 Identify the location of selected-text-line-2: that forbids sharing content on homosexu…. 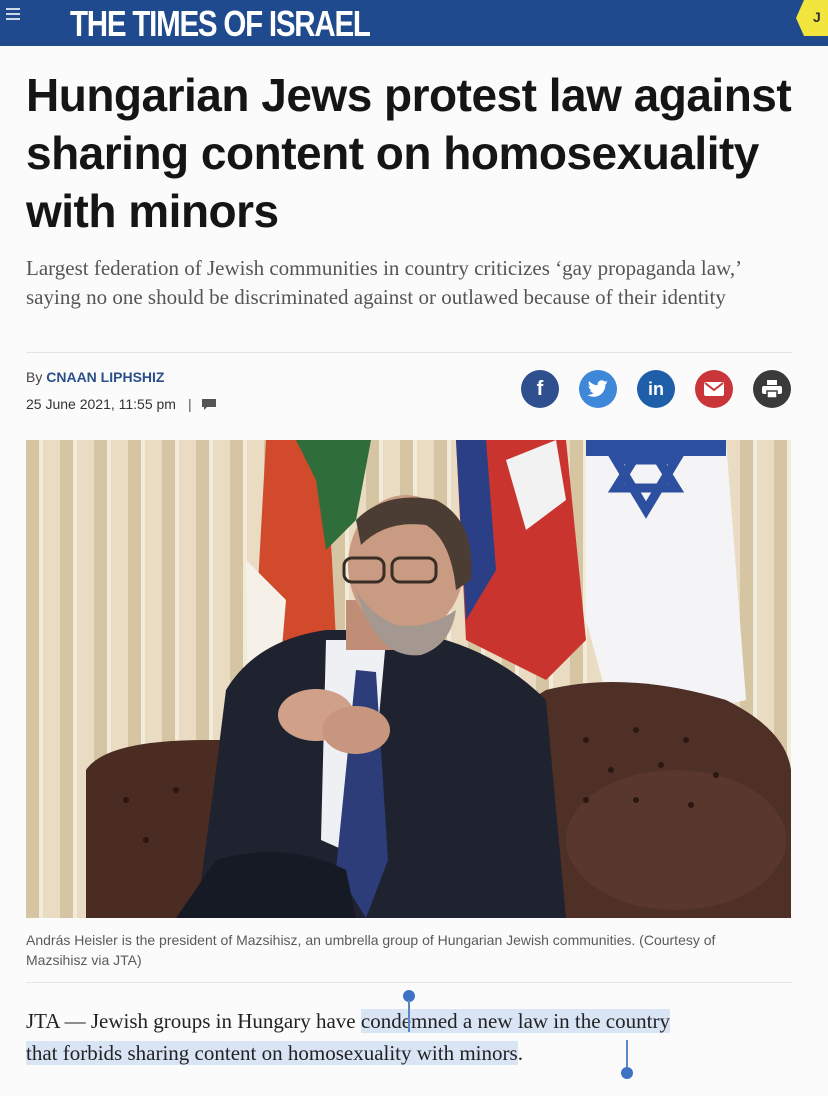
(272, 1053).